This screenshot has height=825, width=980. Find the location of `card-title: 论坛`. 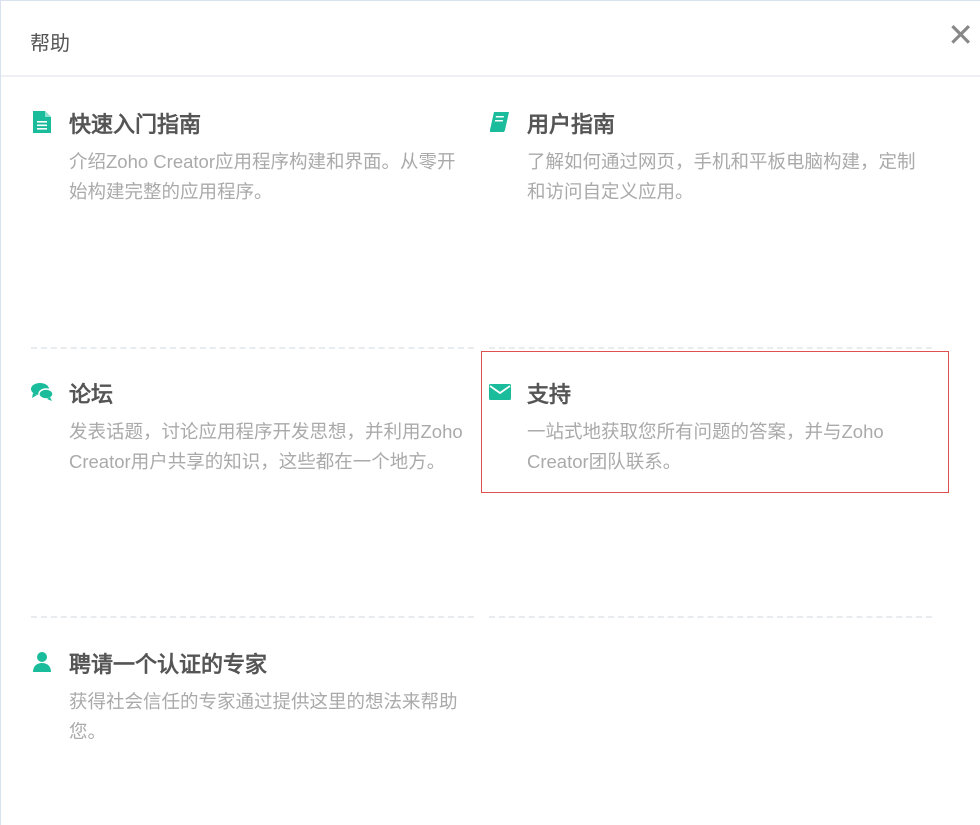

card-title: 论坛 is located at coordinates (91, 393).